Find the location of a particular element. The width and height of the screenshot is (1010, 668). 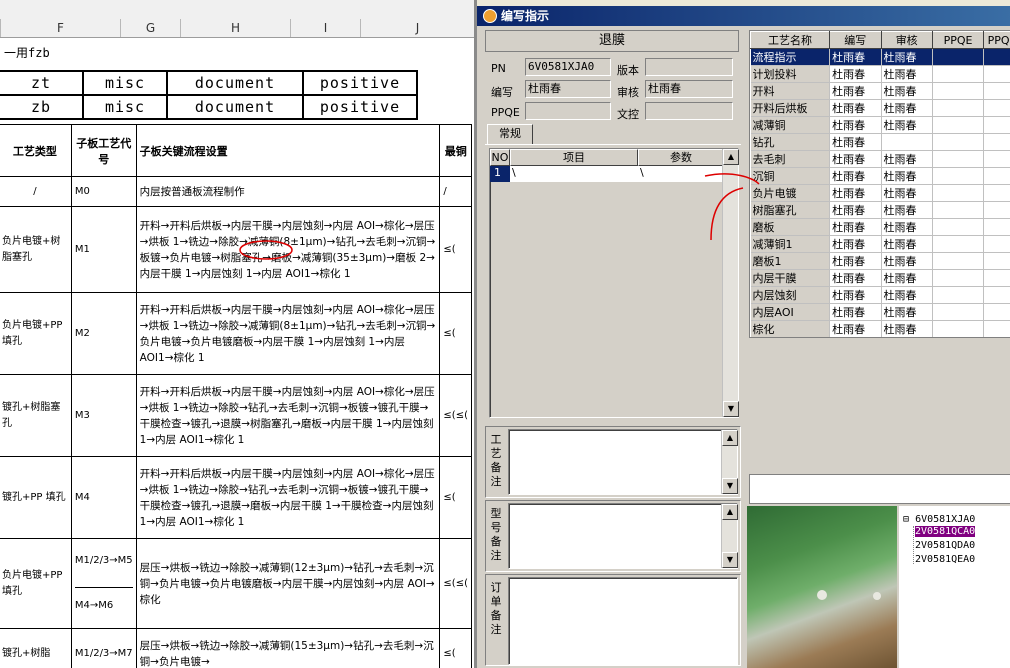

table-row: 减薄铜 杜雨春 杜雨春 is located at coordinates (880, 125).